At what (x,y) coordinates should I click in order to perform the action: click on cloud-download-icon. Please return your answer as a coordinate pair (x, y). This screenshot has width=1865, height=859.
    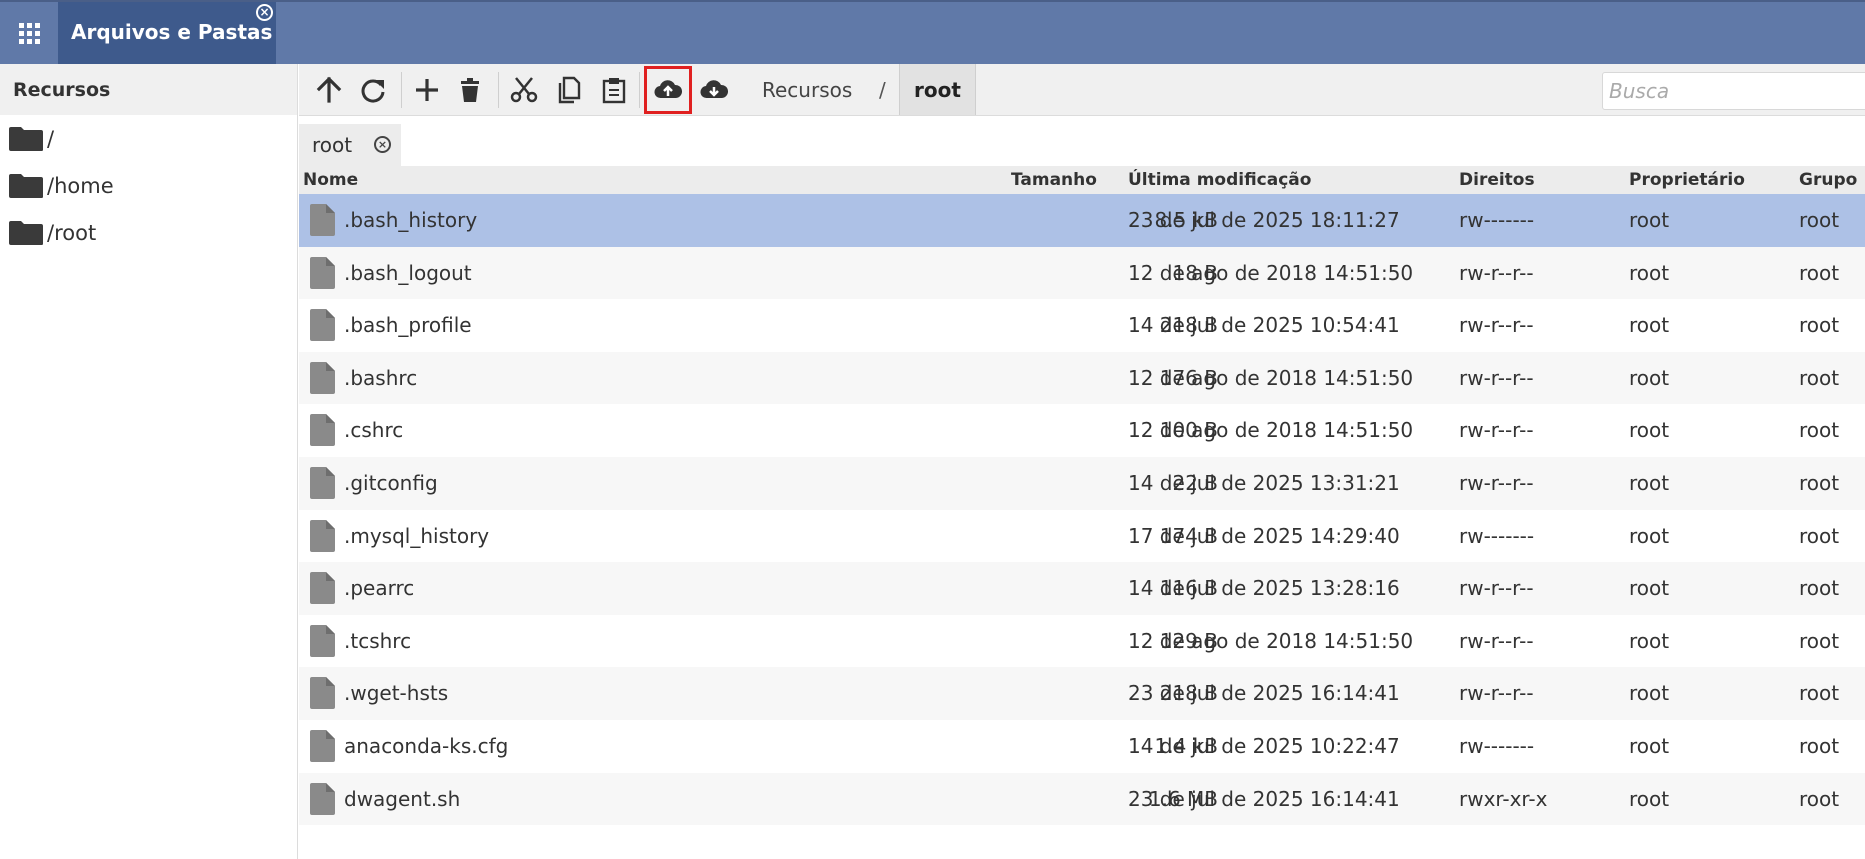
    Looking at the image, I should click on (714, 89).